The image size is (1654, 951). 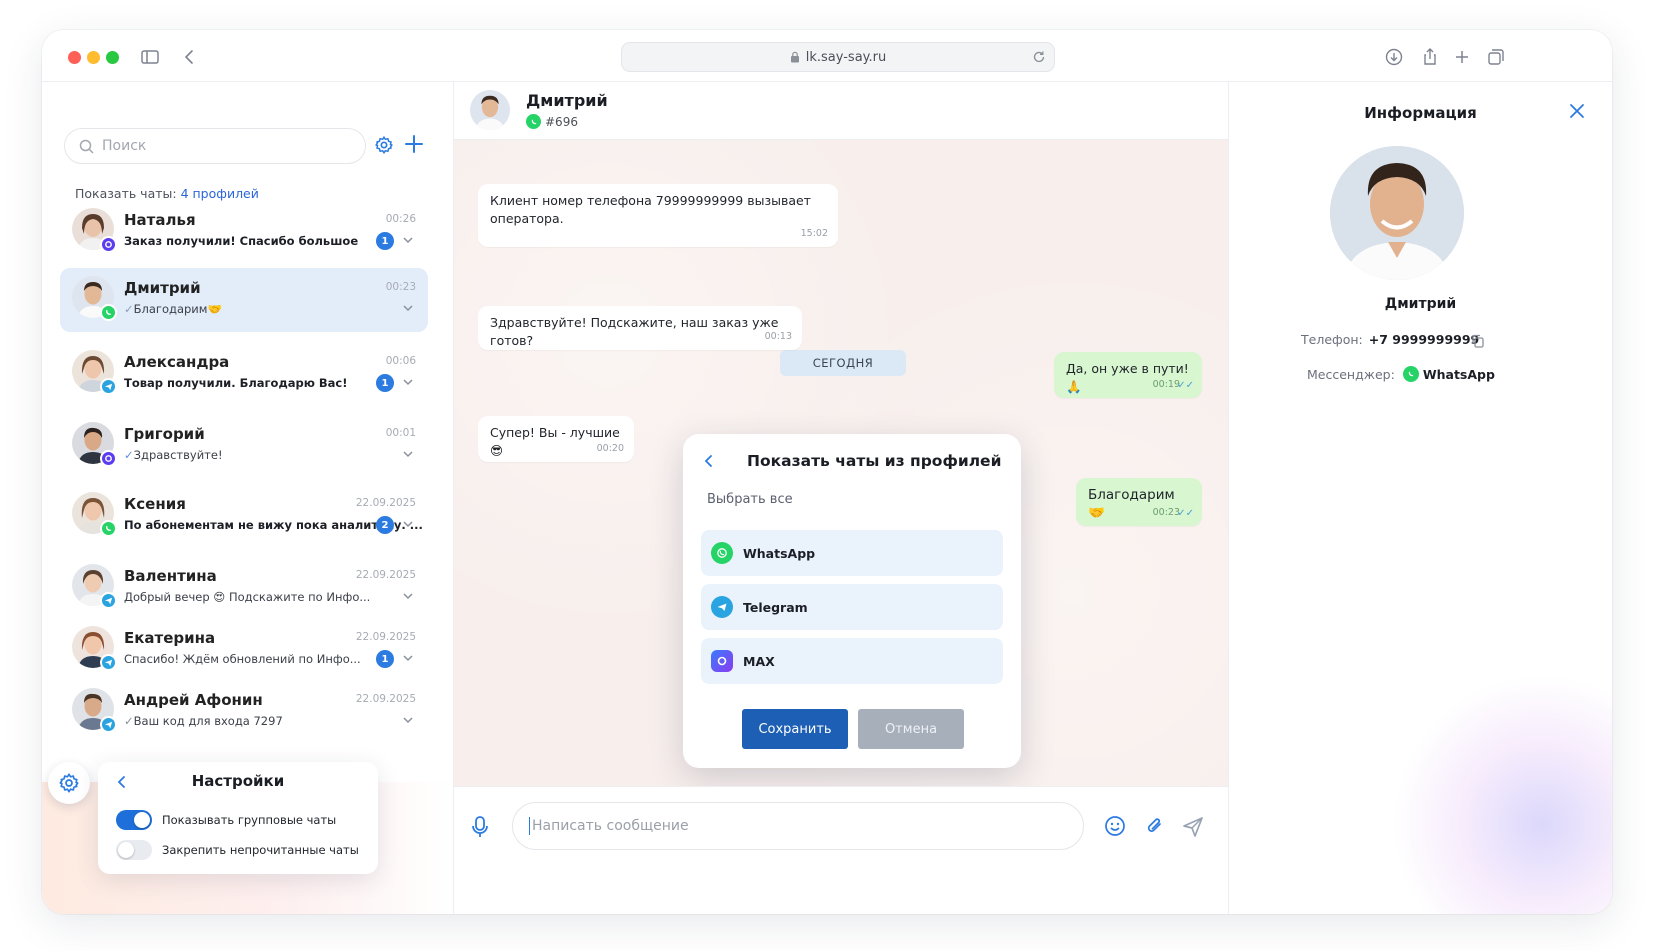 I want to click on message-input: Написать сообщение, so click(x=798, y=826).